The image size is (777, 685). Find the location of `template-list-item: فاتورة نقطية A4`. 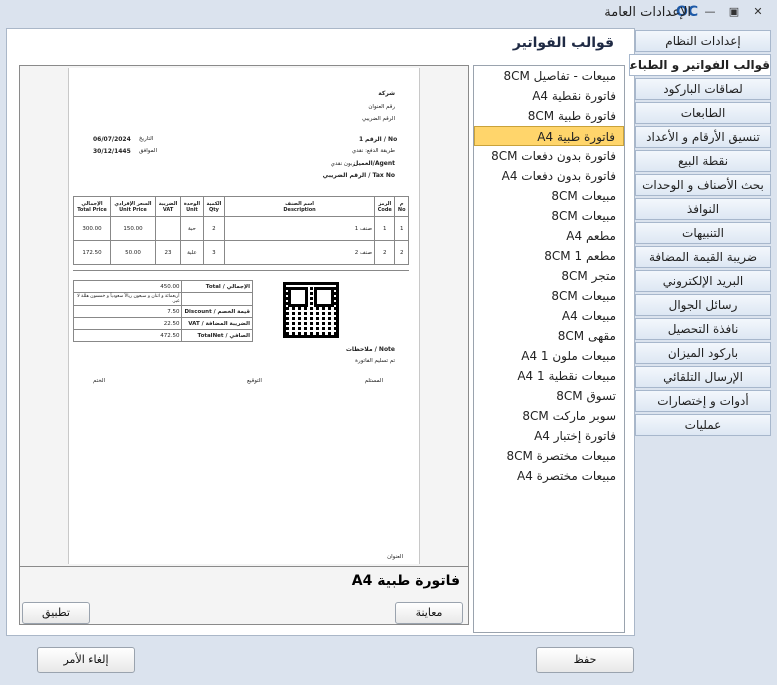

template-list-item: فاتورة نقطية A4 is located at coordinates (549, 96).